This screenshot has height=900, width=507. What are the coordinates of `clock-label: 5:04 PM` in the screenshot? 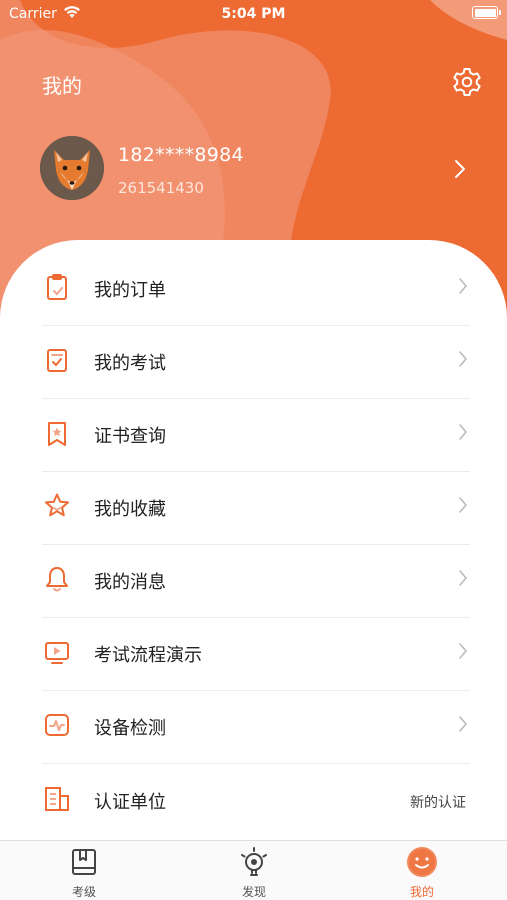 It's located at (253, 14).